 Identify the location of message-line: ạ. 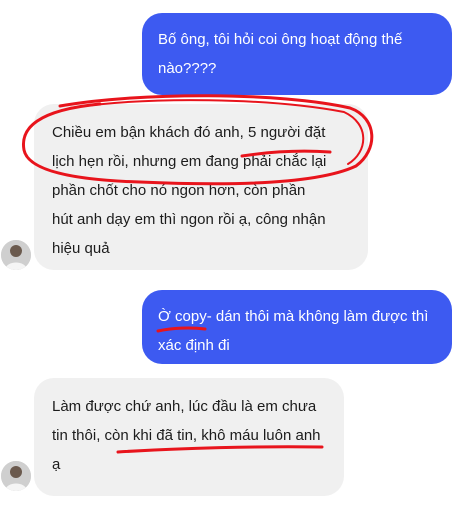
(56, 464).